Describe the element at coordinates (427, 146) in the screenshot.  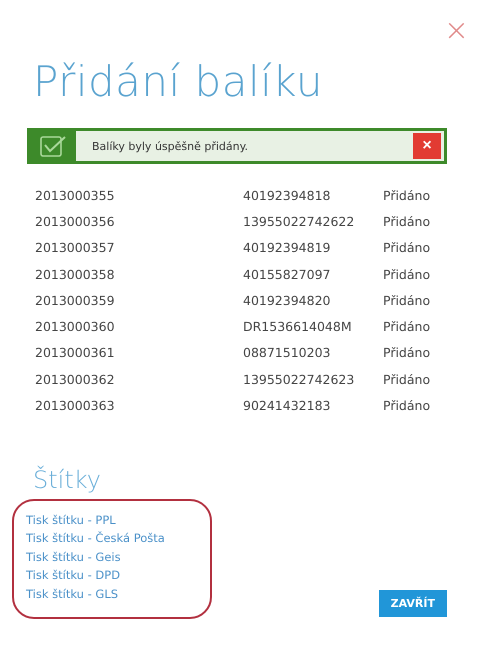
I see `dismiss-button: ×` at that location.